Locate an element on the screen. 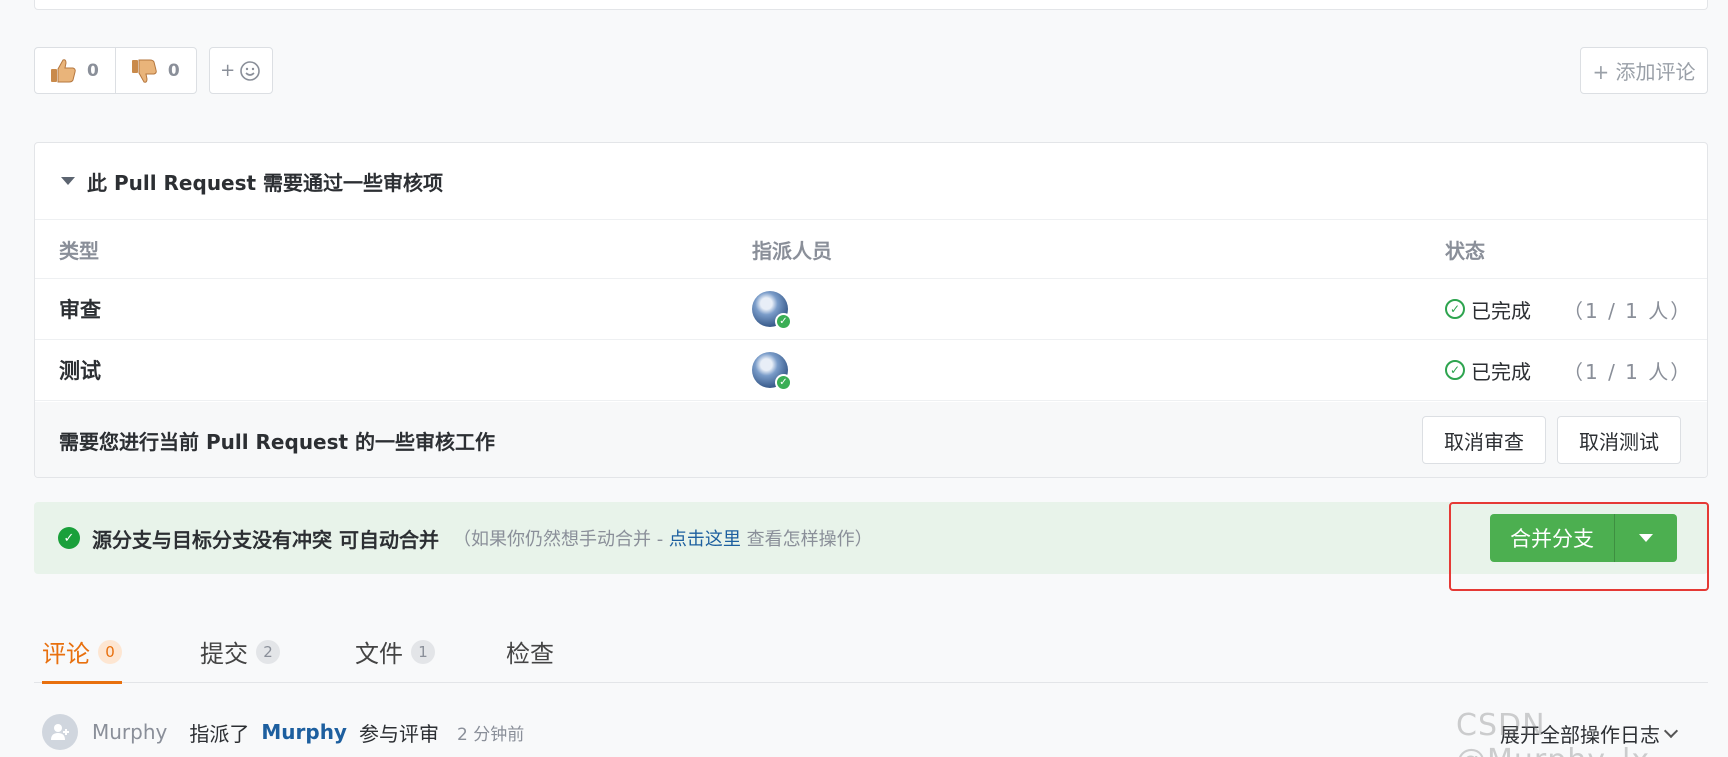 This screenshot has width=1728, height=757. expand-log-label: 展开全部操作日志 is located at coordinates (1580, 735).